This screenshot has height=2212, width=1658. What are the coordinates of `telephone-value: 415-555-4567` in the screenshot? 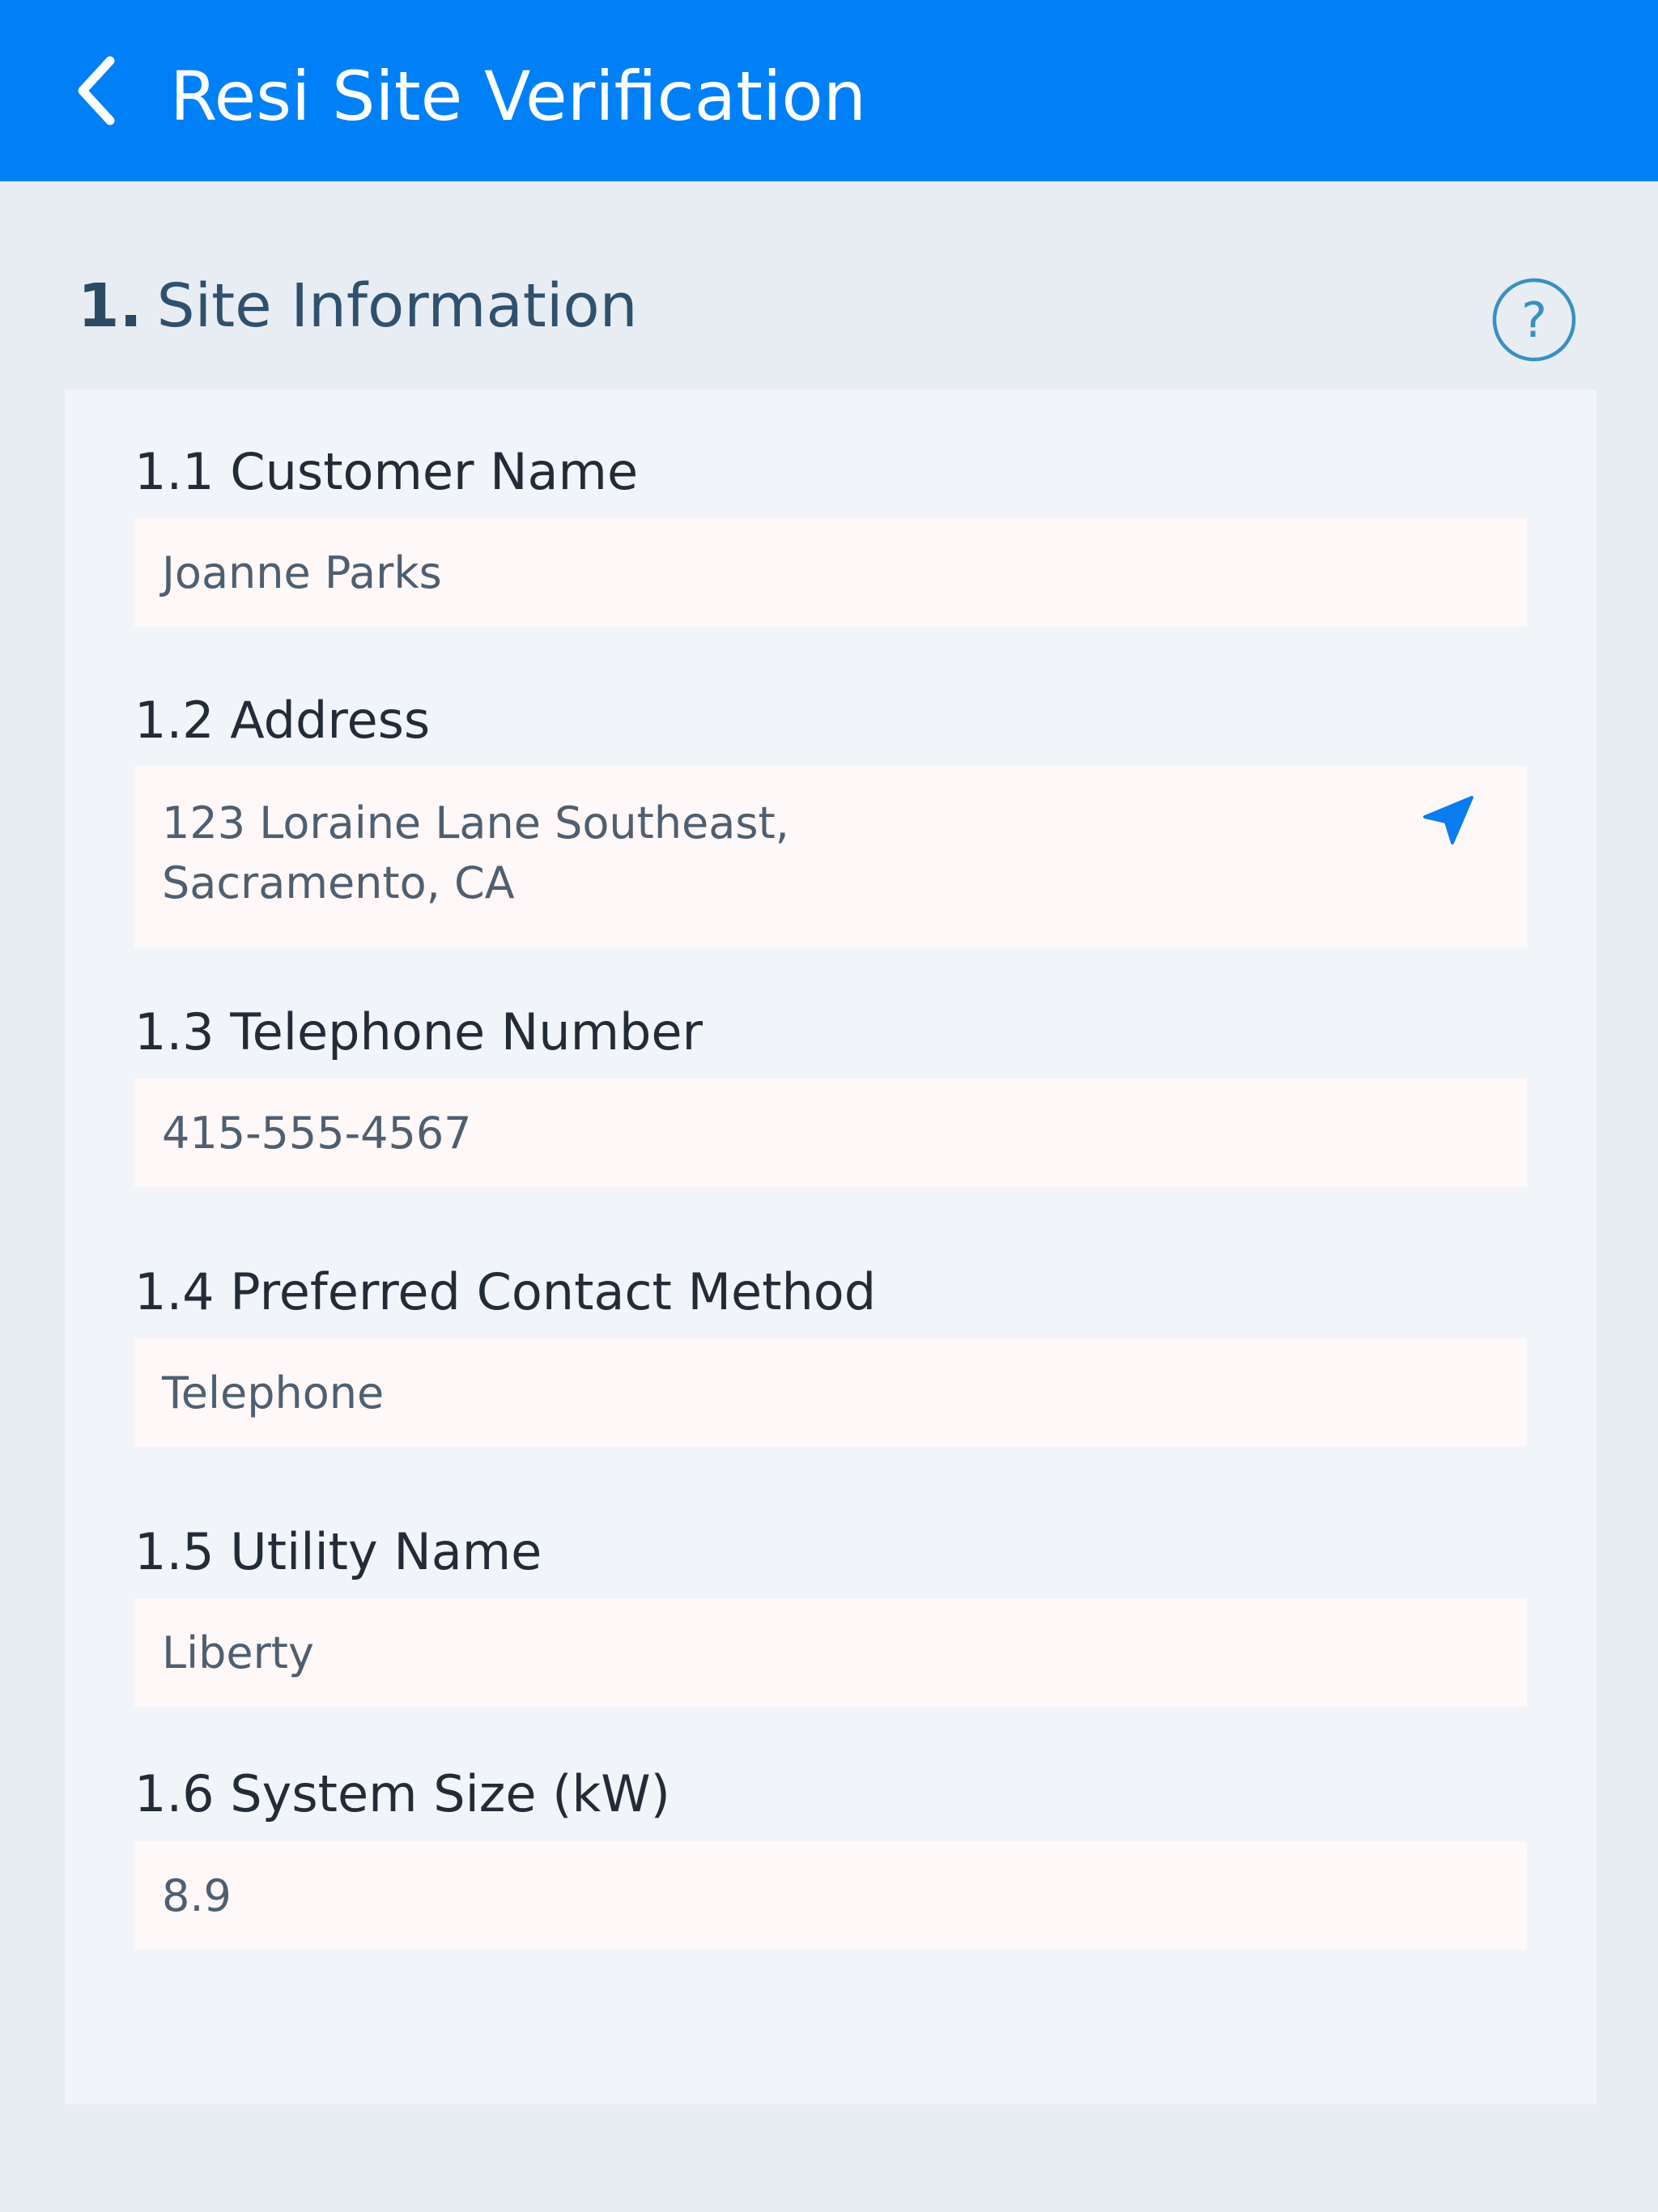 It's located at (317, 1133).